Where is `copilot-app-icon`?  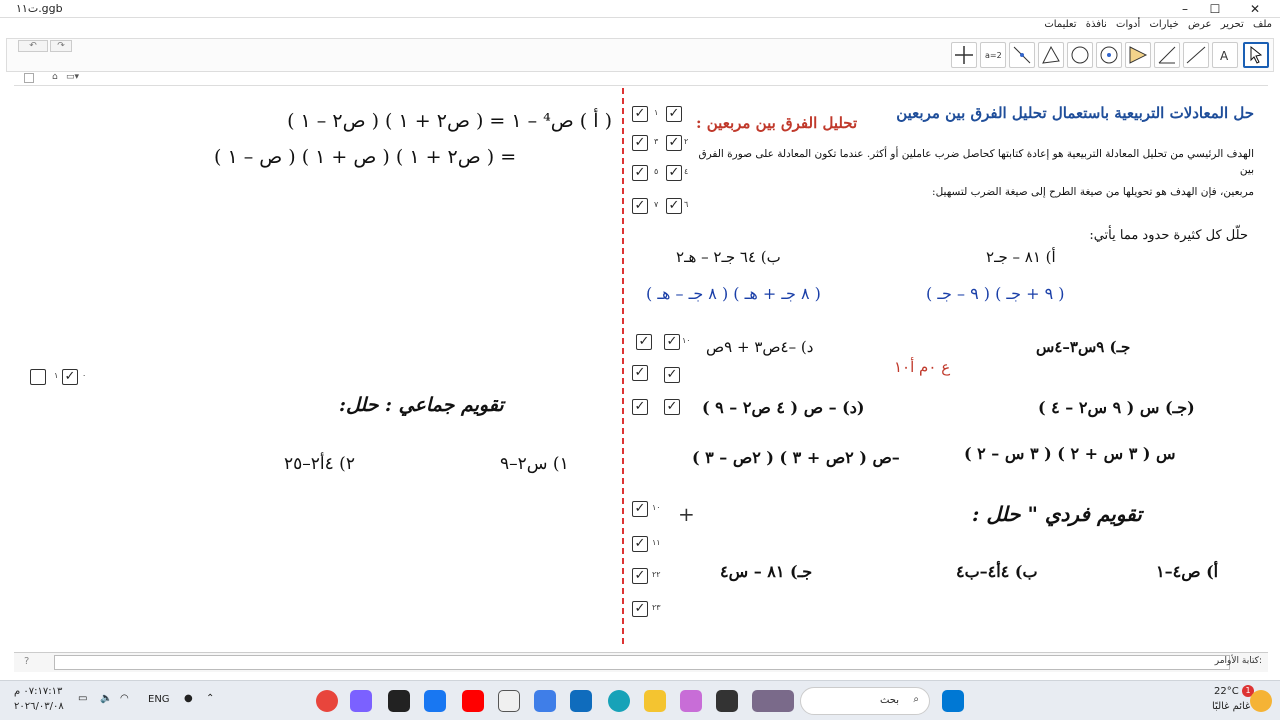 copilot-app-icon is located at coordinates (691, 701).